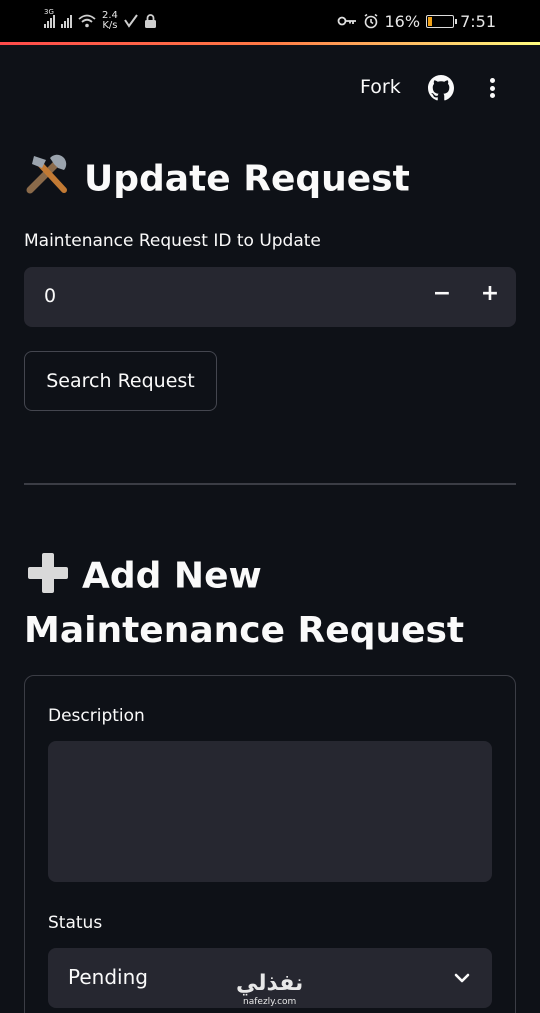 Image resolution: width=540 pixels, height=1013 pixels. I want to click on update-request-title: Update Request, so click(247, 179).